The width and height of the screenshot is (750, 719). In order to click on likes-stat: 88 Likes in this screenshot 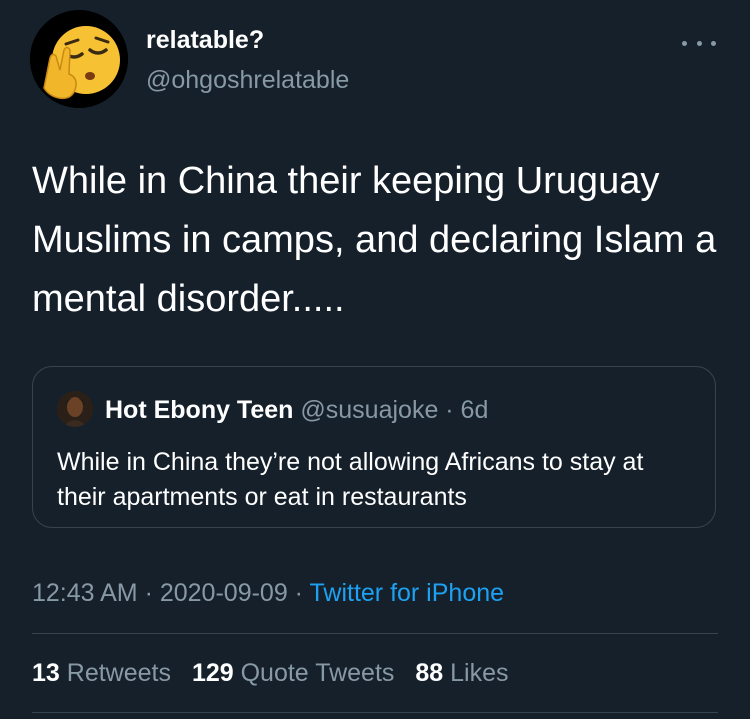, I will do `click(461, 673)`.